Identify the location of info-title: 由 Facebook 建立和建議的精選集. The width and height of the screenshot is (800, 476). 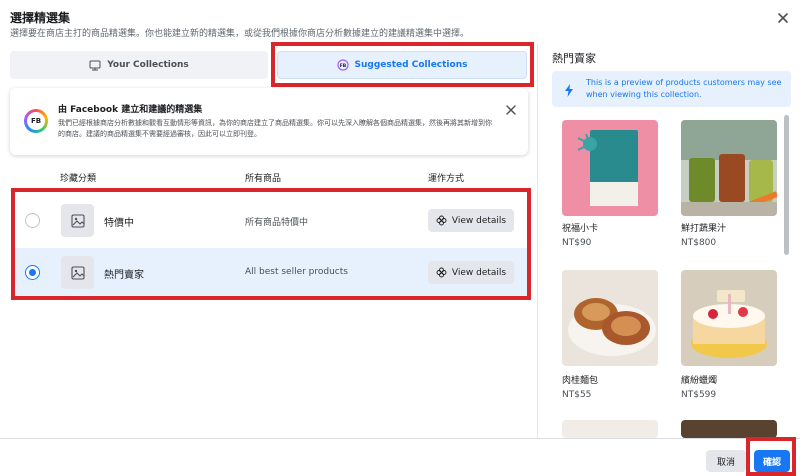
(130, 110).